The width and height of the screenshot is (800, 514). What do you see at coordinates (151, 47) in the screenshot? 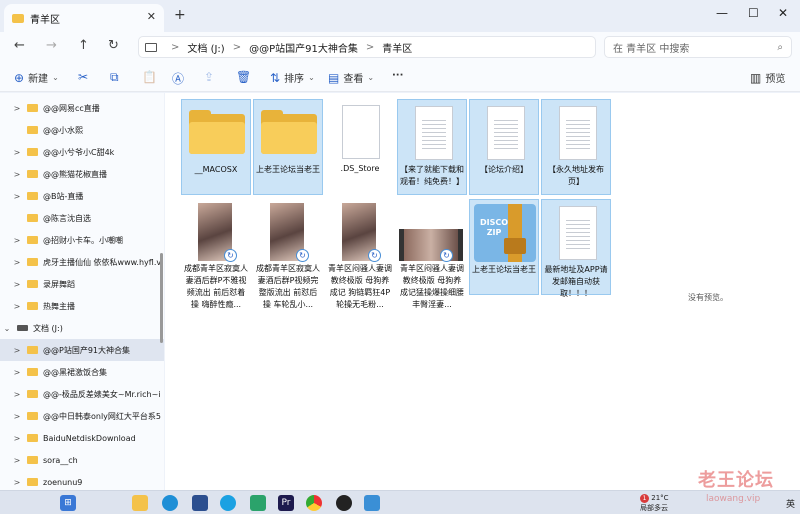
I see `this-pc-icon` at bounding box center [151, 47].